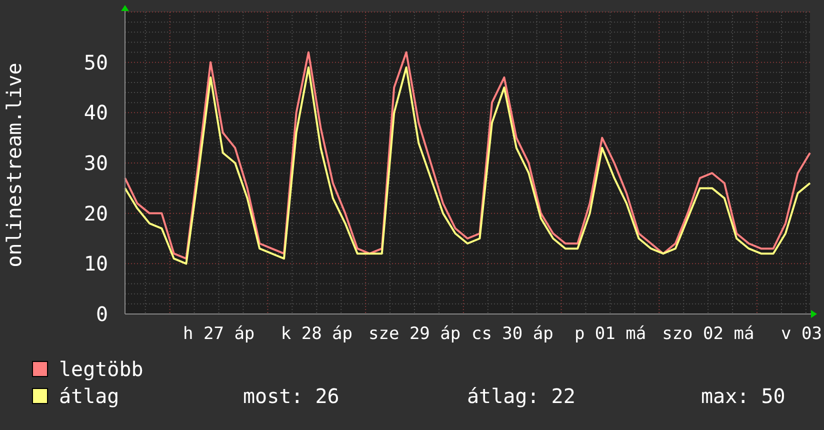  Describe the element at coordinates (96, 264) in the screenshot. I see `y-tick-label: 10` at that location.